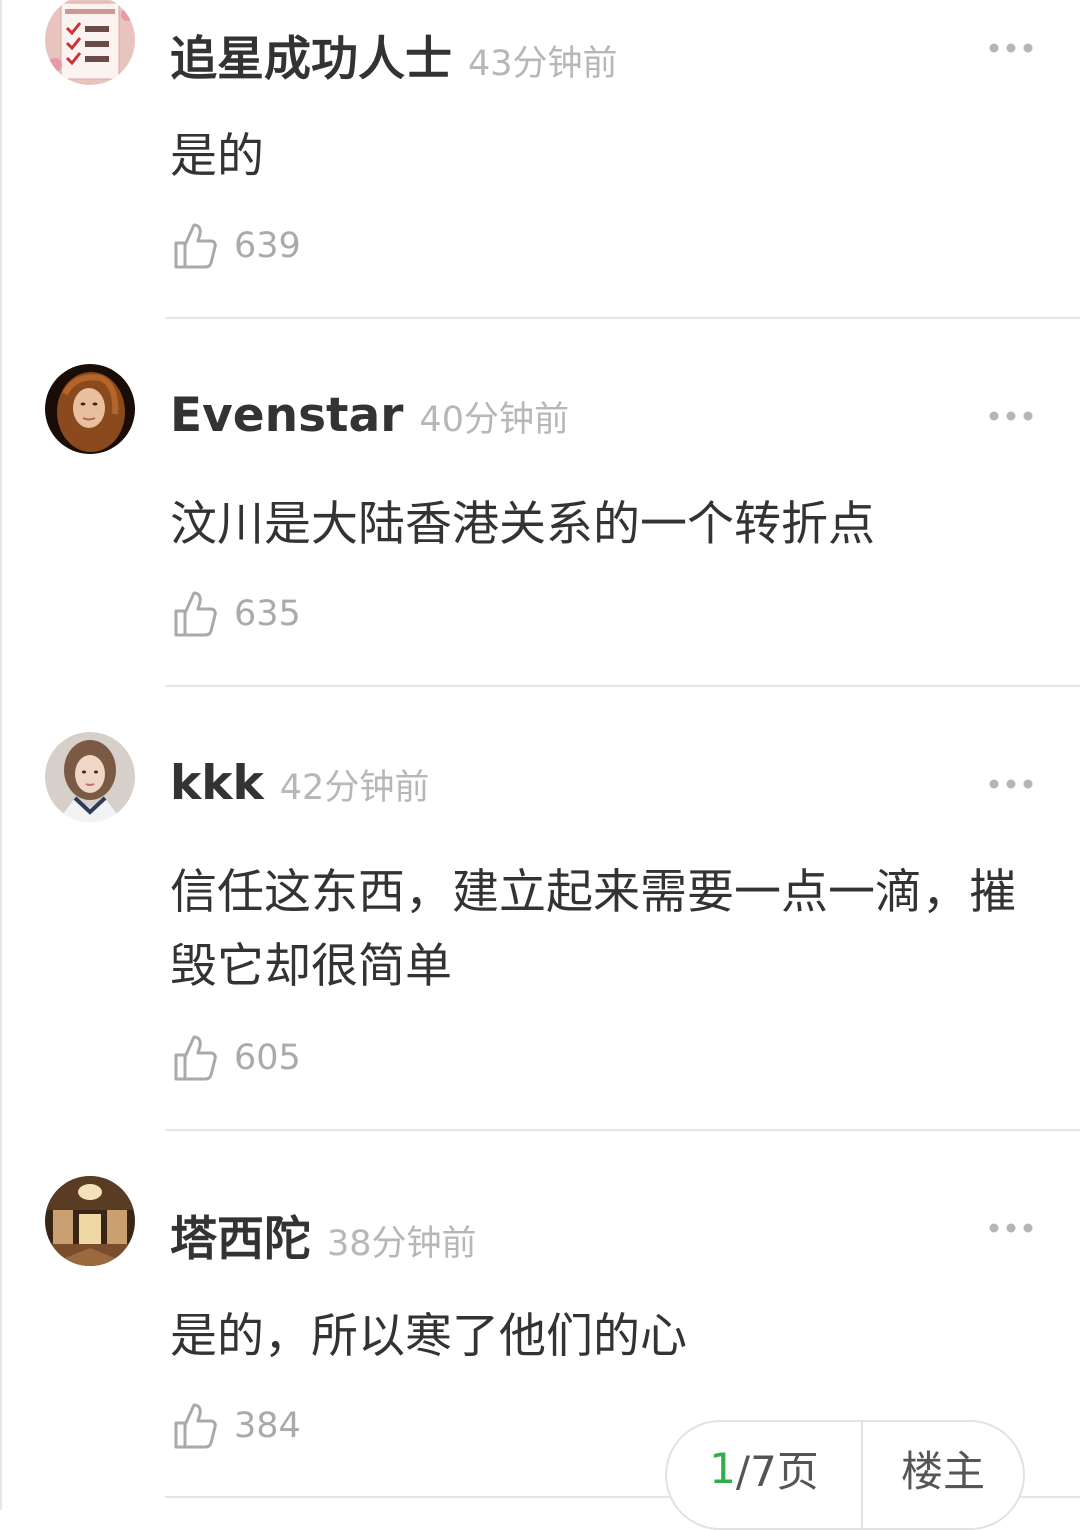 This screenshot has height=1530, width=1080. What do you see at coordinates (722, 1468) in the screenshot?
I see `current-page-number: 1` at bounding box center [722, 1468].